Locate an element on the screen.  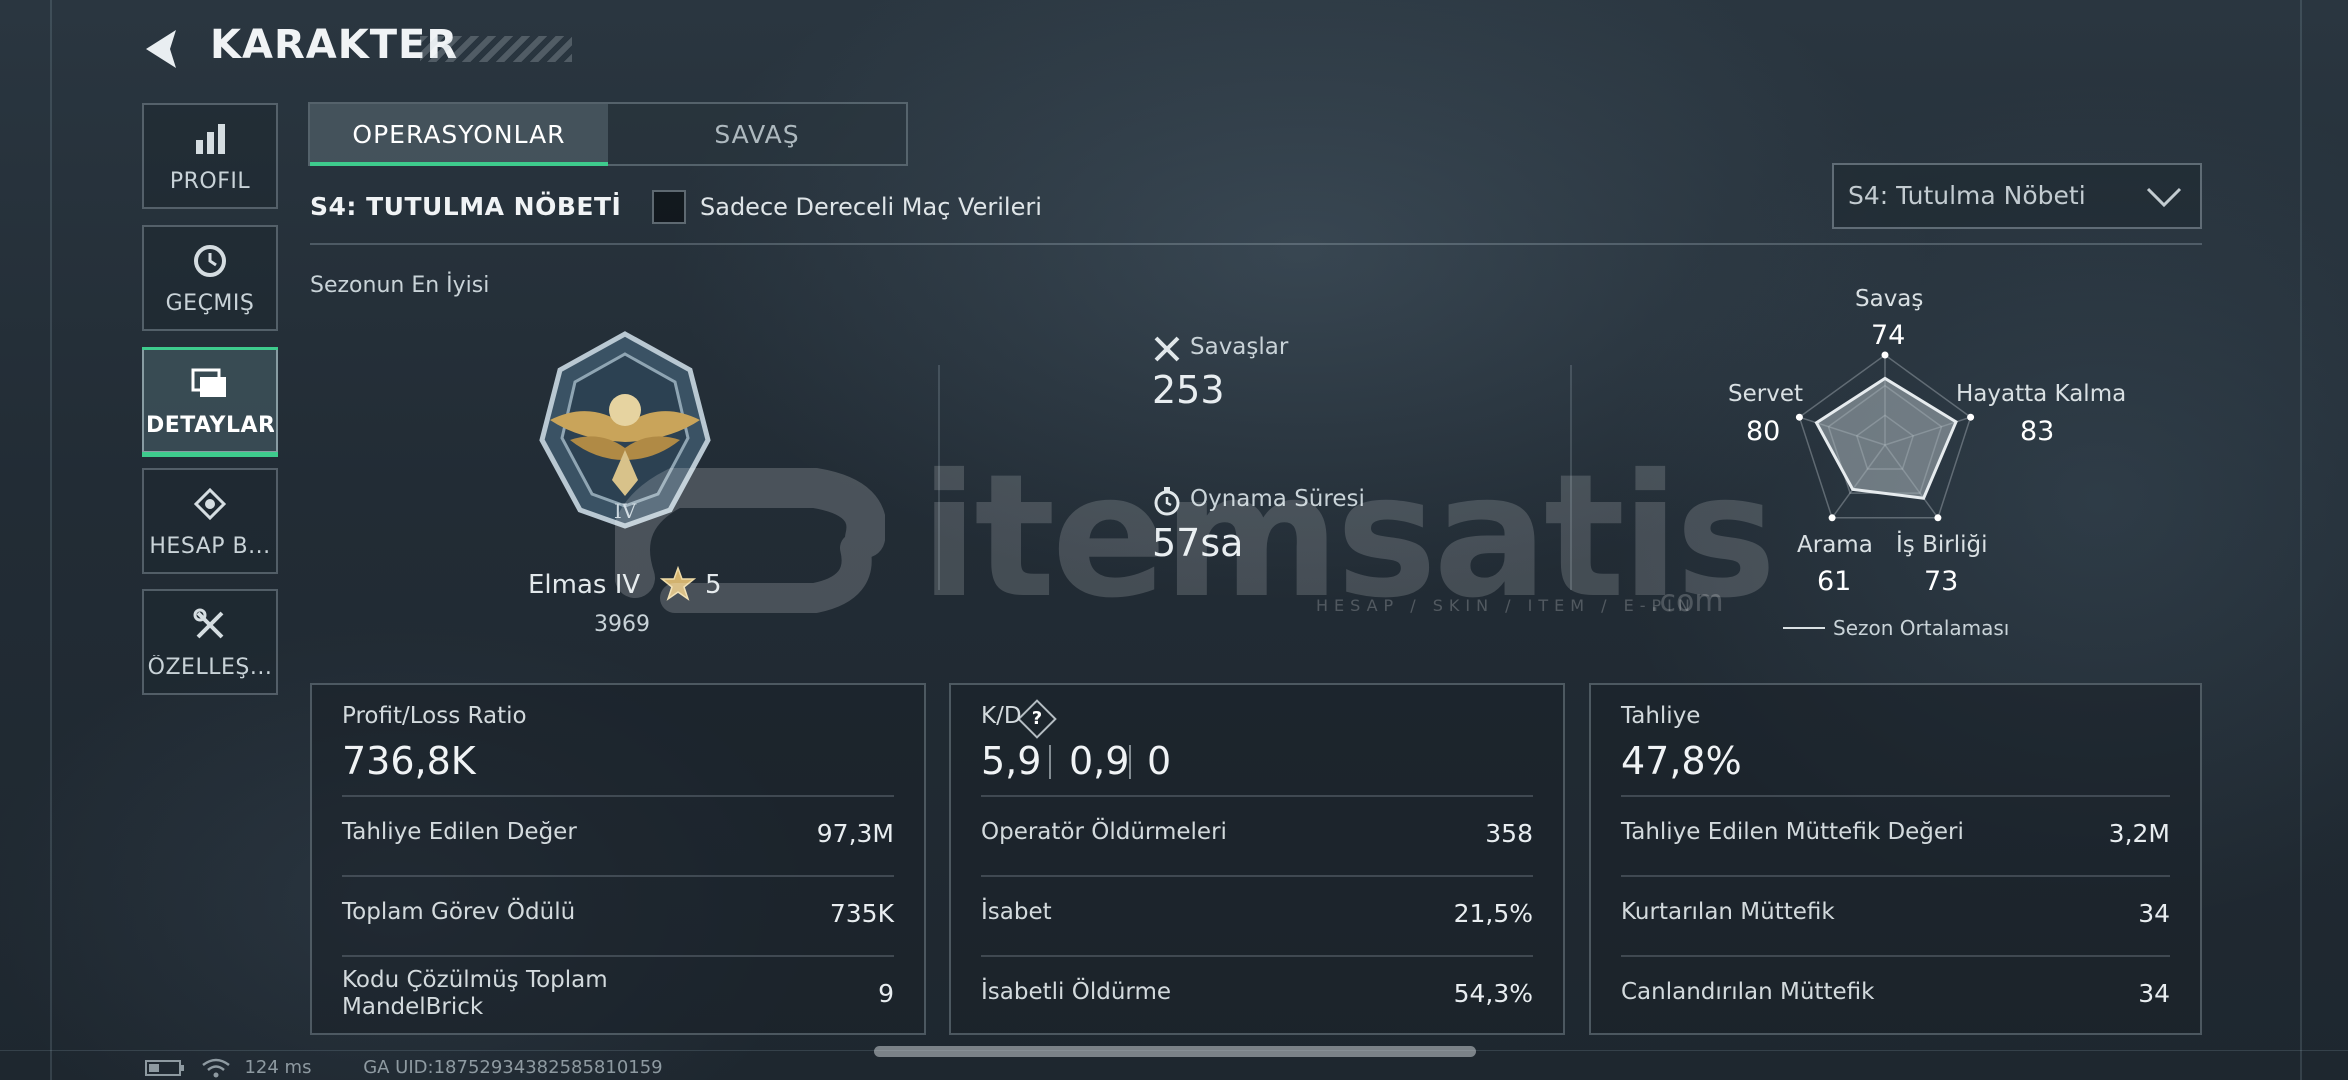
radar-value-polygon is located at coordinates (1886, 438).